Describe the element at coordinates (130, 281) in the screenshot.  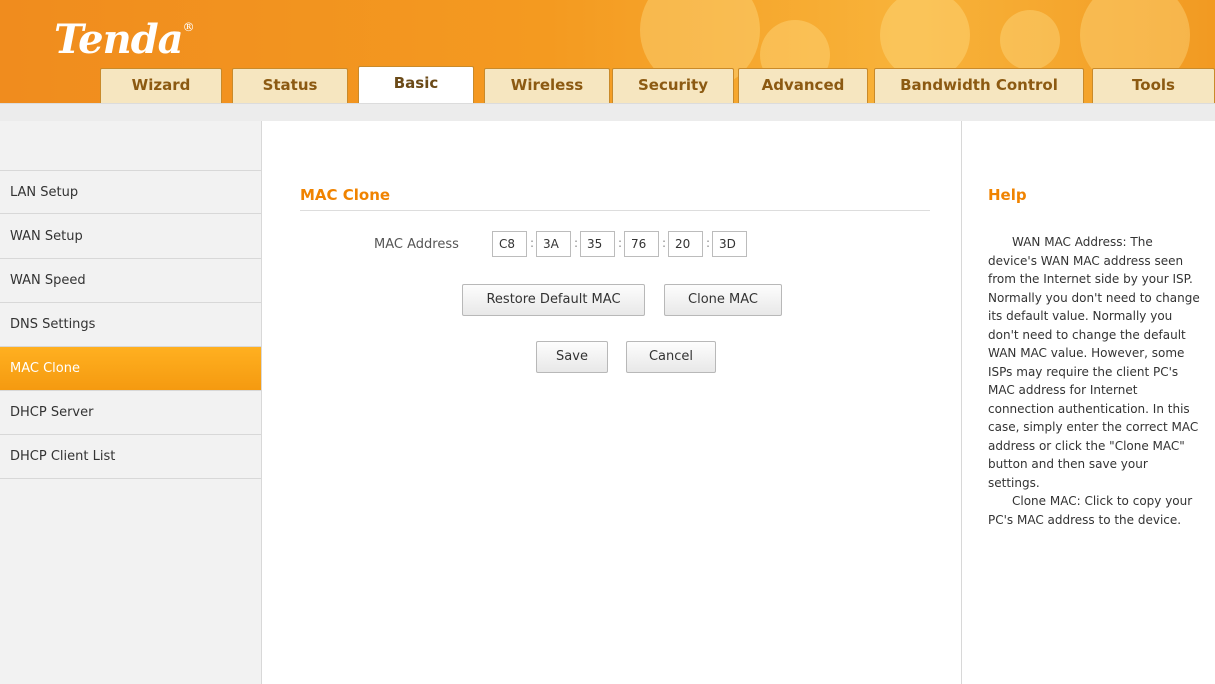
I see `sidebar-item-wan-speed: WAN Speed` at that location.